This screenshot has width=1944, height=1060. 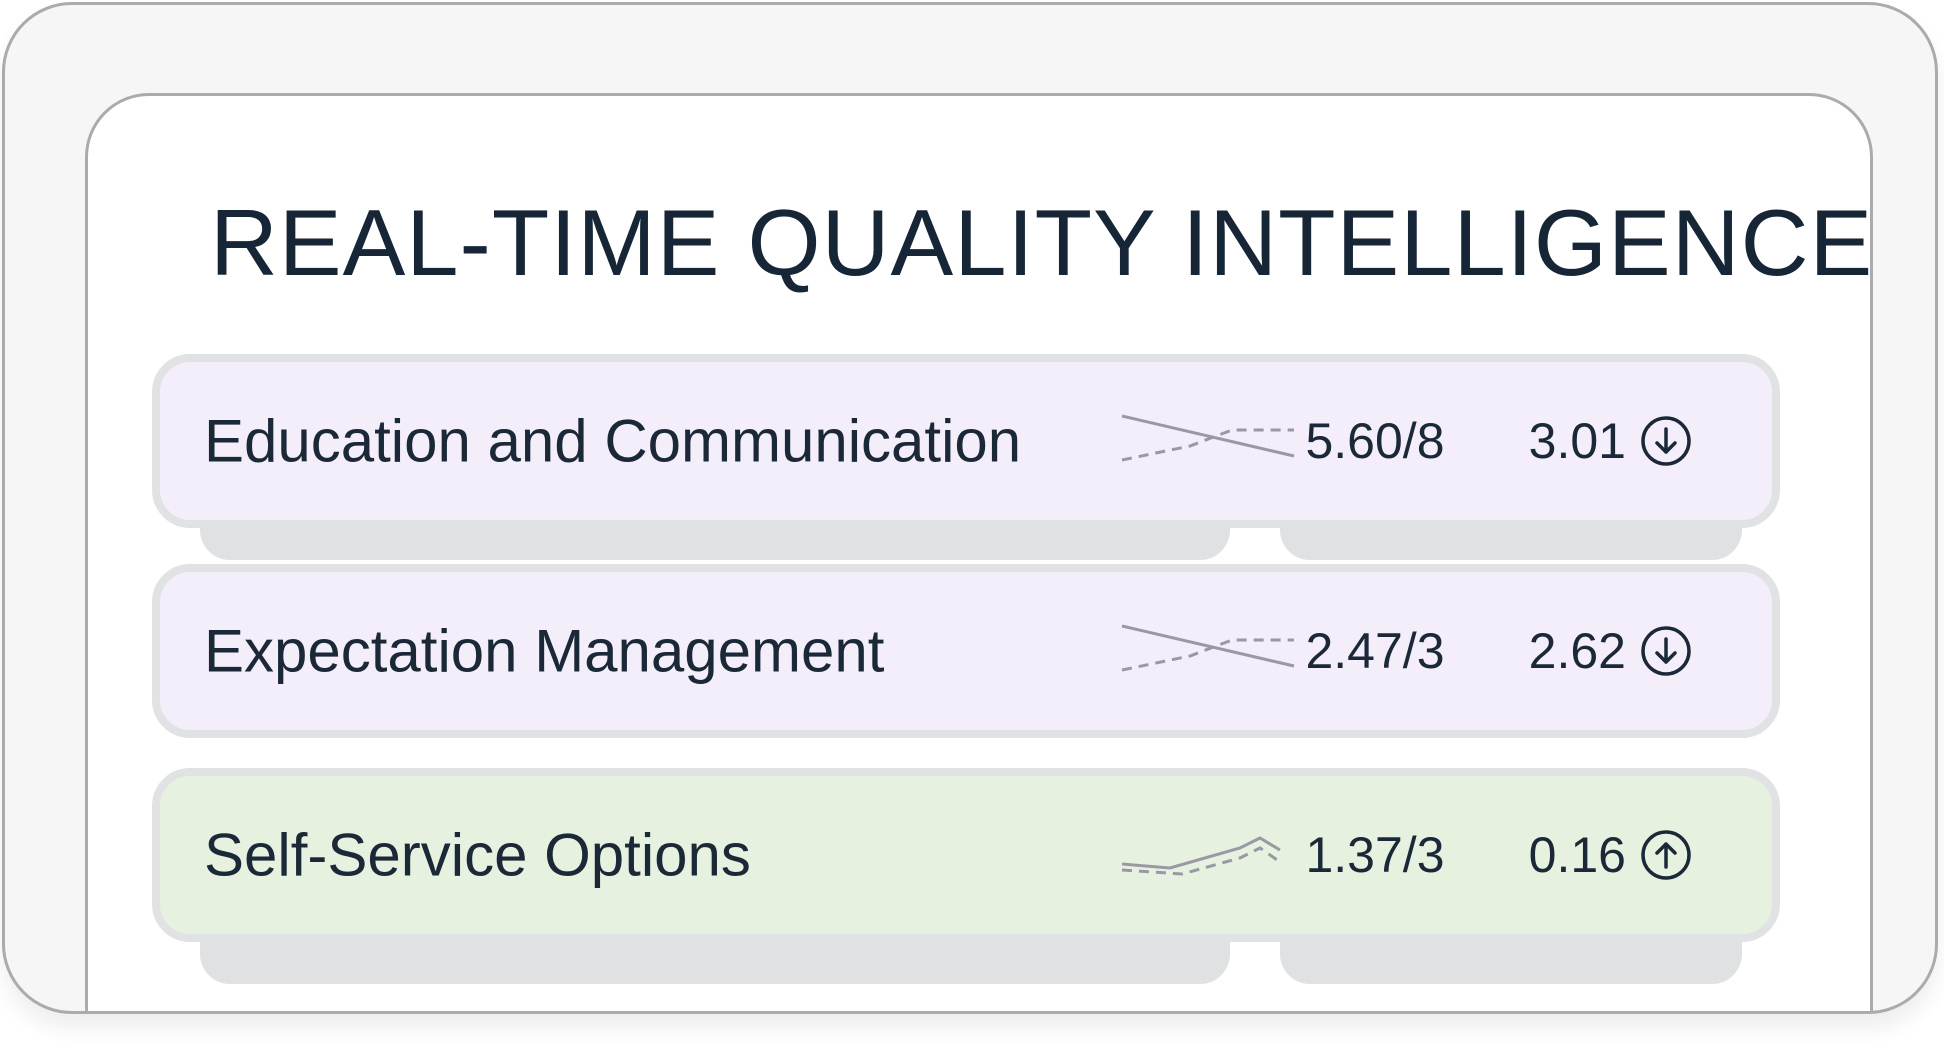 I want to click on arrow-up-circle-icon, so click(x=1666, y=855).